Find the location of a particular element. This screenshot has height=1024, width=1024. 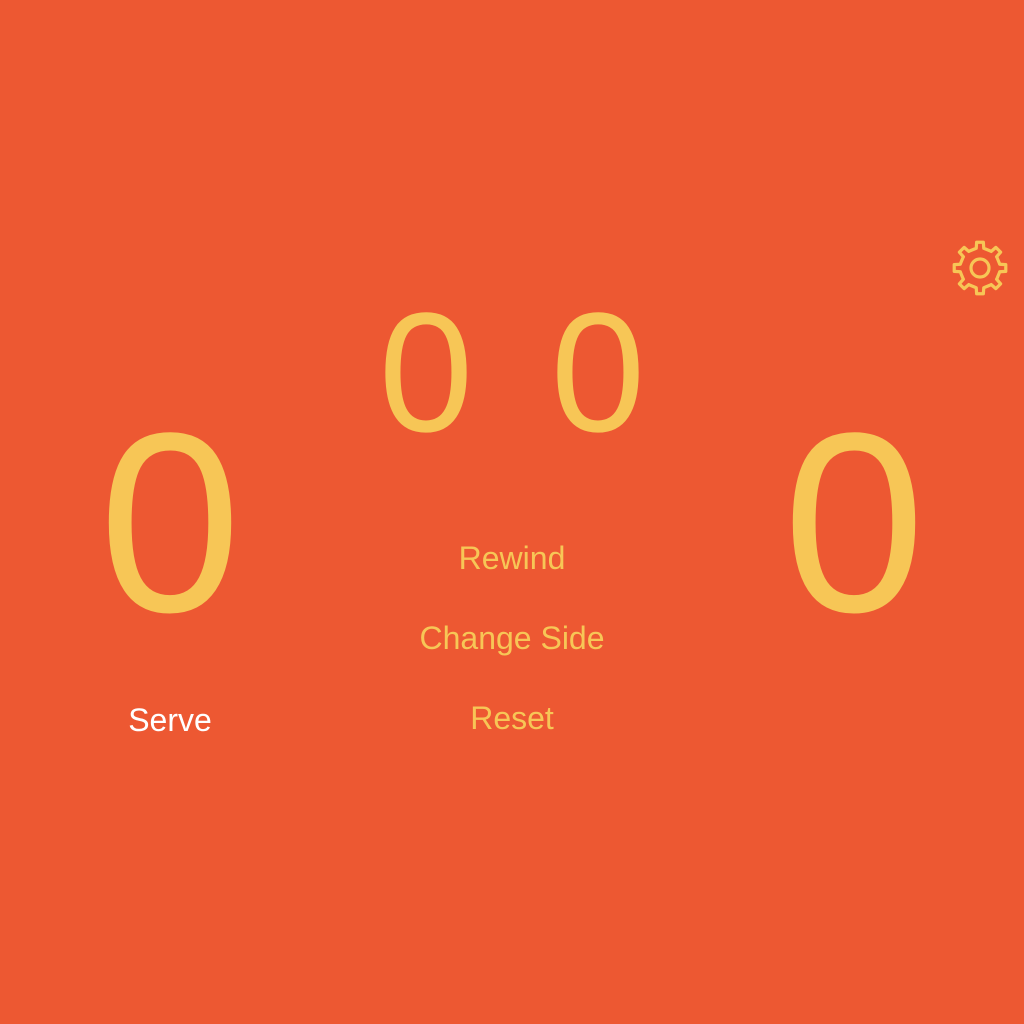

settings-button is located at coordinates (980, 268).